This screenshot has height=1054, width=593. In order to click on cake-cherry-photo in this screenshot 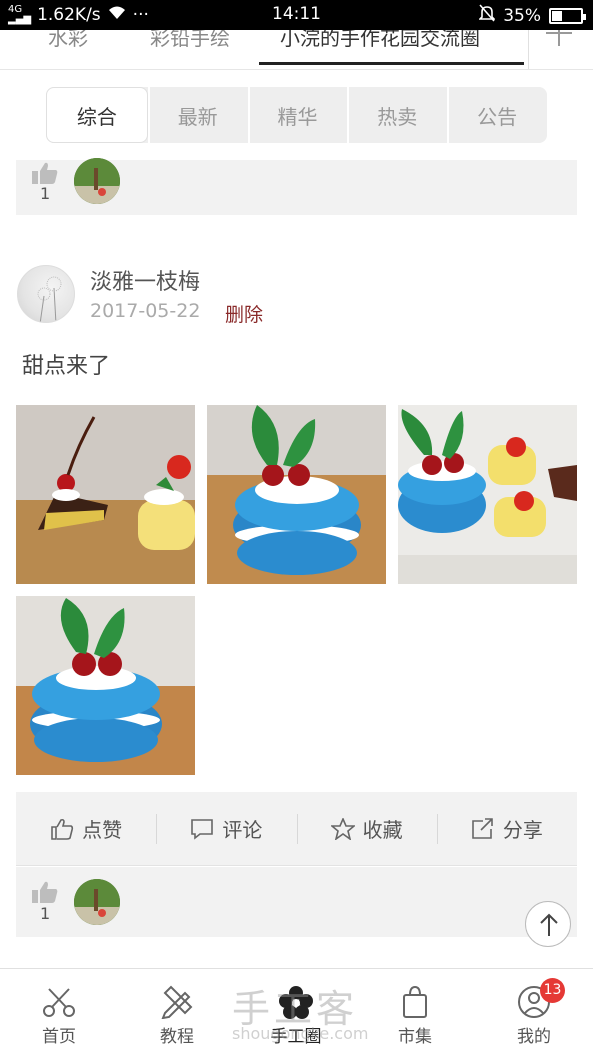, I will do `click(105, 494)`.